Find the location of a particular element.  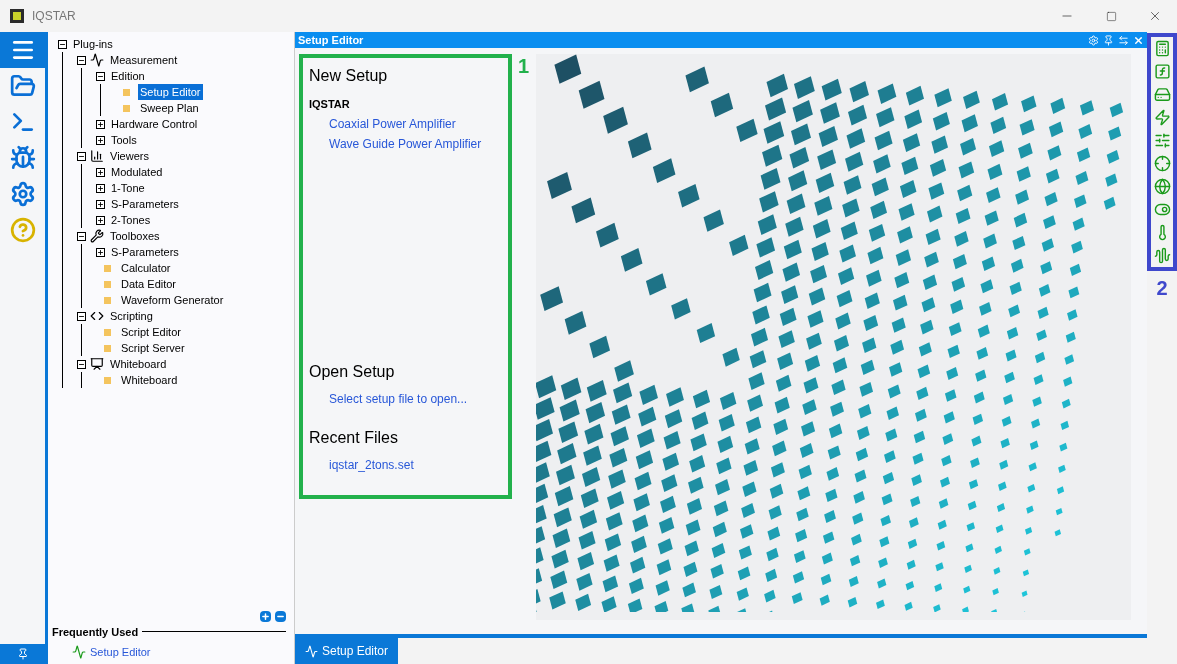

tree-item: 1-Tone is located at coordinates (128, 188).